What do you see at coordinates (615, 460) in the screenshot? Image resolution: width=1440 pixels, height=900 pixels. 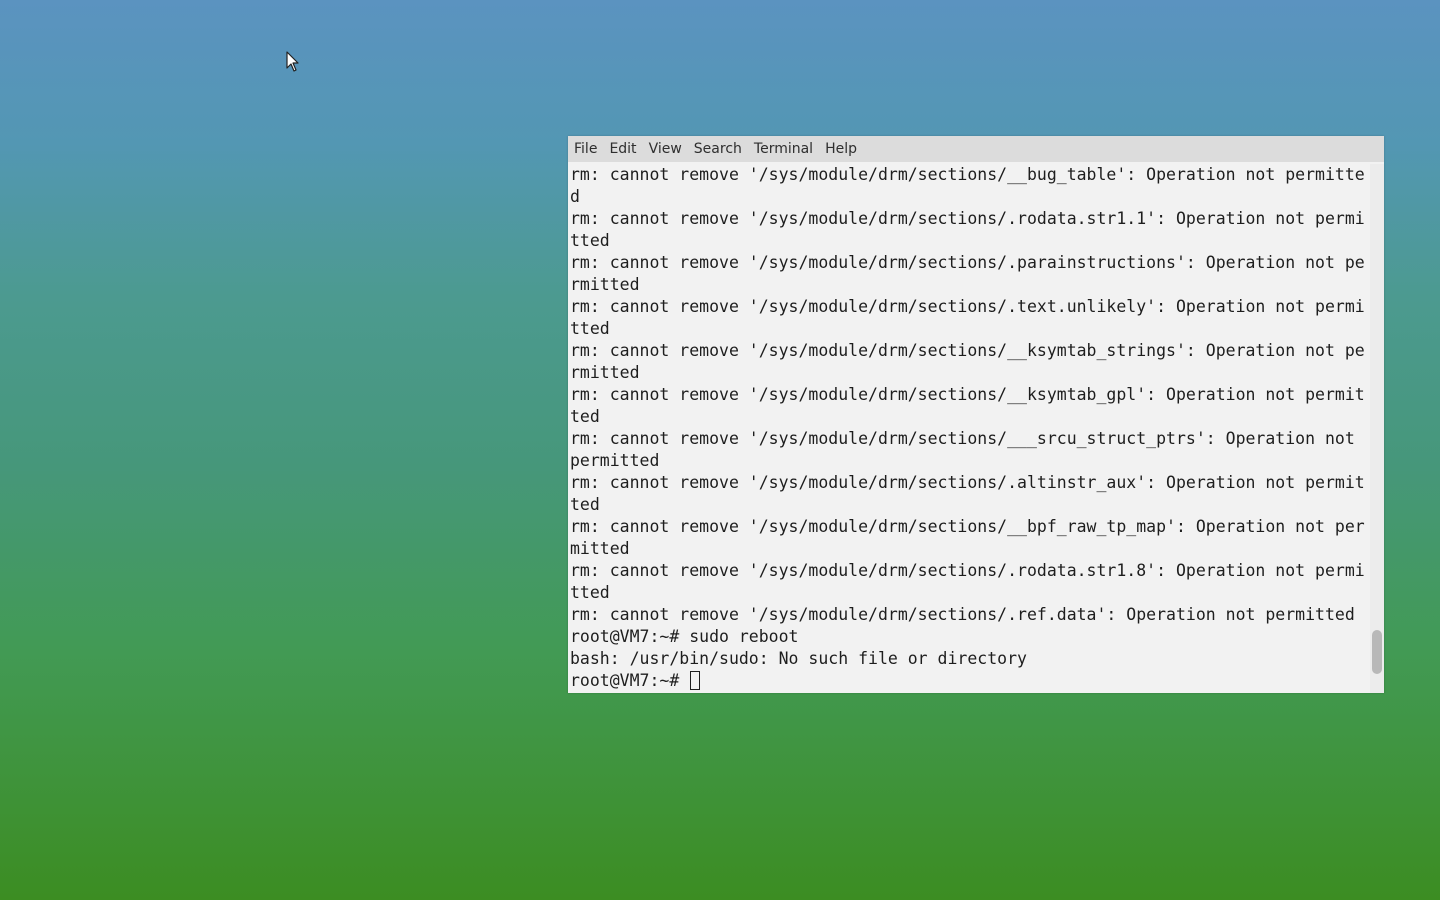 I see `terminal-line: permitted` at bounding box center [615, 460].